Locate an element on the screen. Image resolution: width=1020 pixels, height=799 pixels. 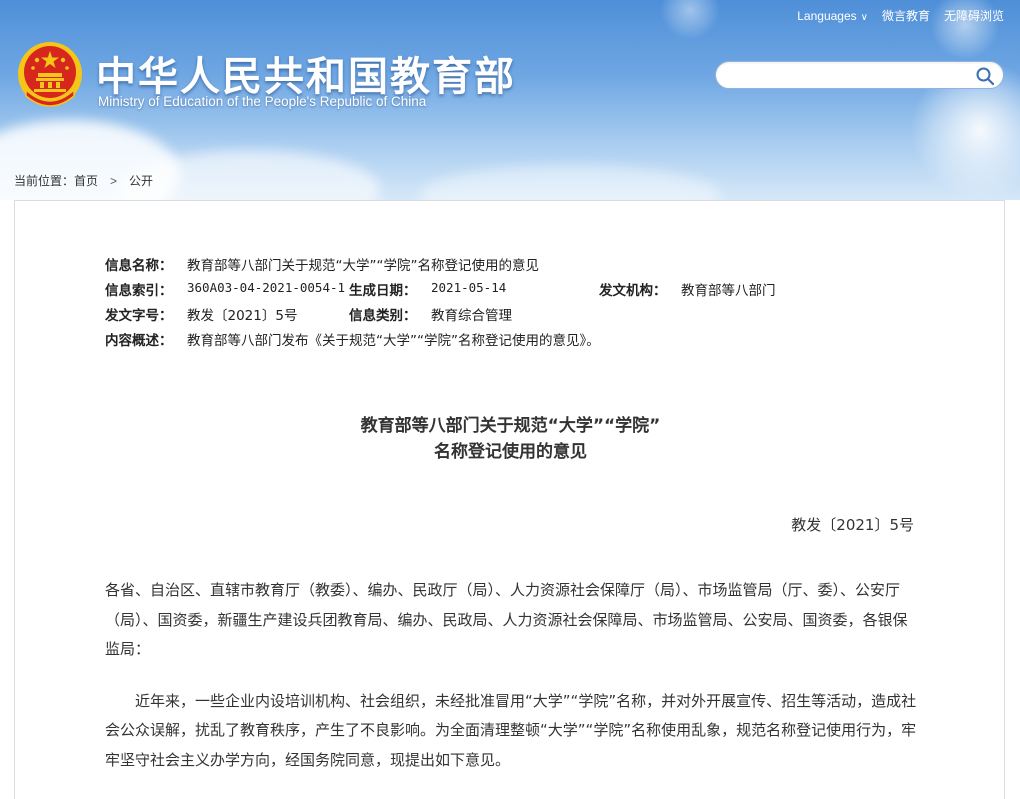
top-links: Languages ∨ 微言教育 无障碍浏览 is located at coordinates (900, 15).